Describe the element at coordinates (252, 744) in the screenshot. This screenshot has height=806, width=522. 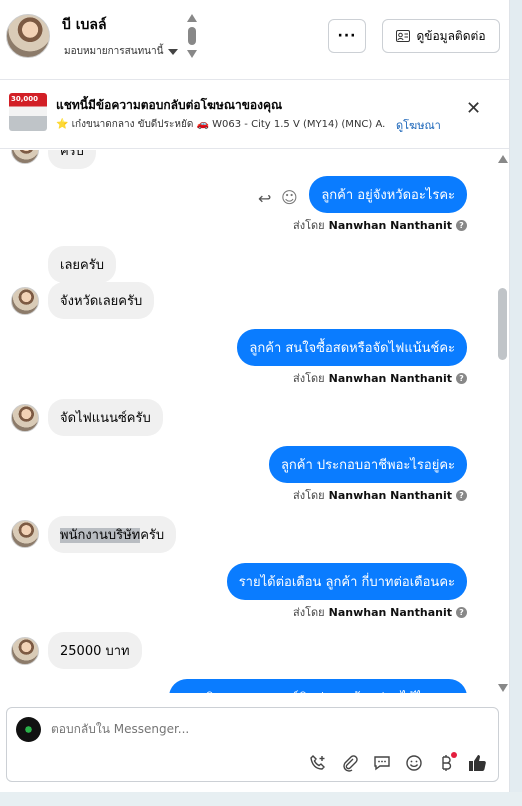
I see `reply-composer` at that location.